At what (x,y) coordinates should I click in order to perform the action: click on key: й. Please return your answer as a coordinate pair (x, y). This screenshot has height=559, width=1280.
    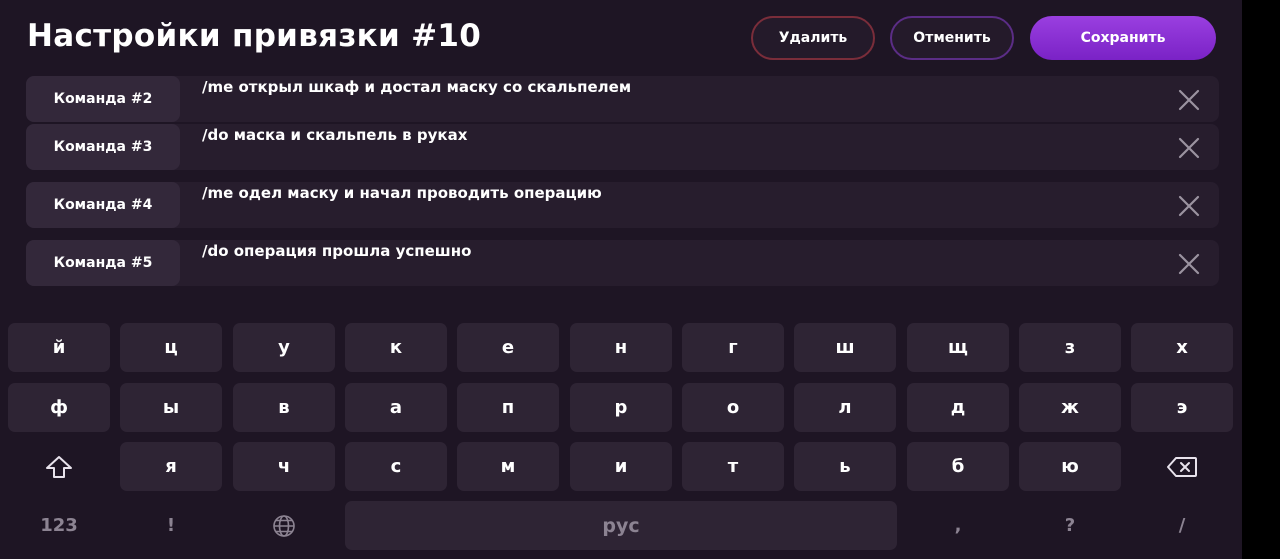
    Looking at the image, I should click on (59, 347).